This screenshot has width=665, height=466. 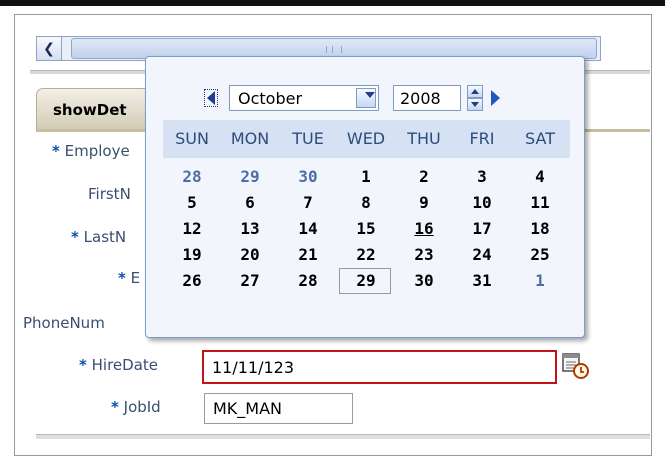 I want to click on scroll-left-button: ❮, so click(x=49, y=48).